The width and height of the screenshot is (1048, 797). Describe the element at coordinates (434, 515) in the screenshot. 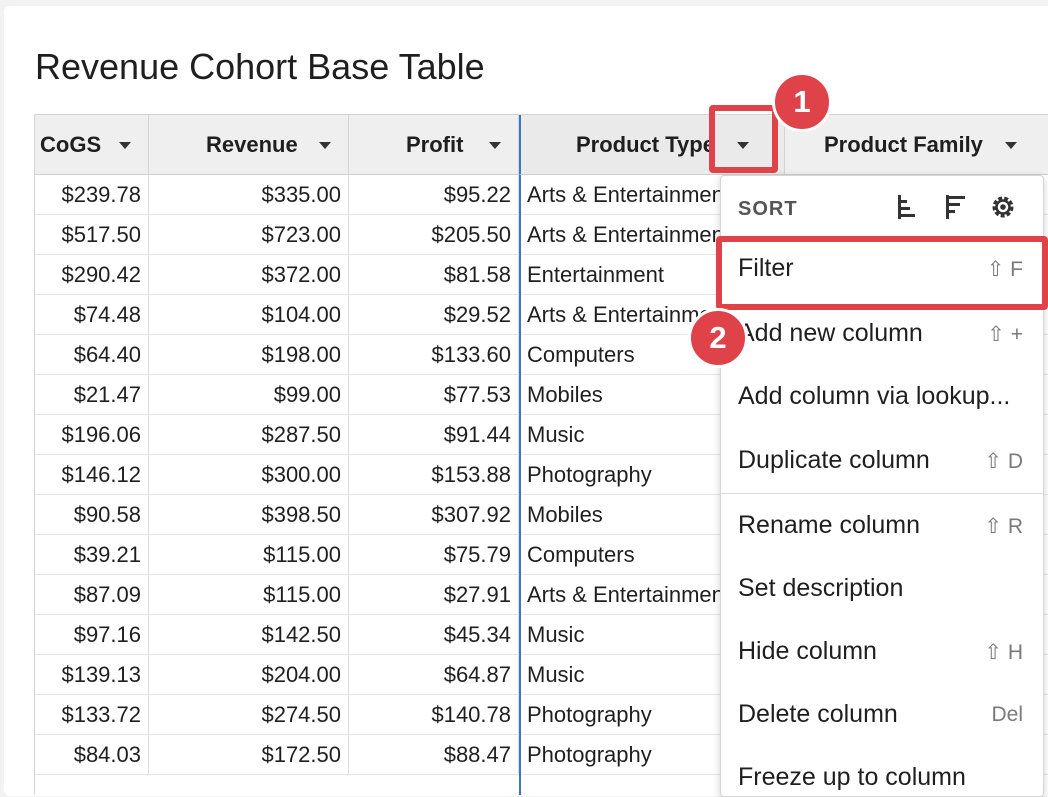

I see `cell-profit: $307.92` at that location.